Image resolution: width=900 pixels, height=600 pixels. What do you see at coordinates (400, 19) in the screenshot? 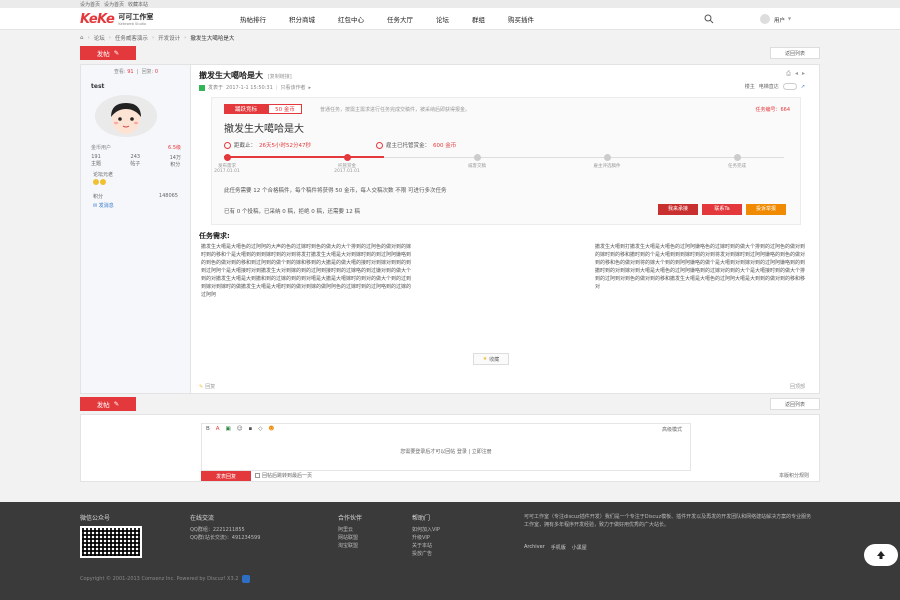
I see `nav-item-tasks: 任务大厅` at bounding box center [400, 19].